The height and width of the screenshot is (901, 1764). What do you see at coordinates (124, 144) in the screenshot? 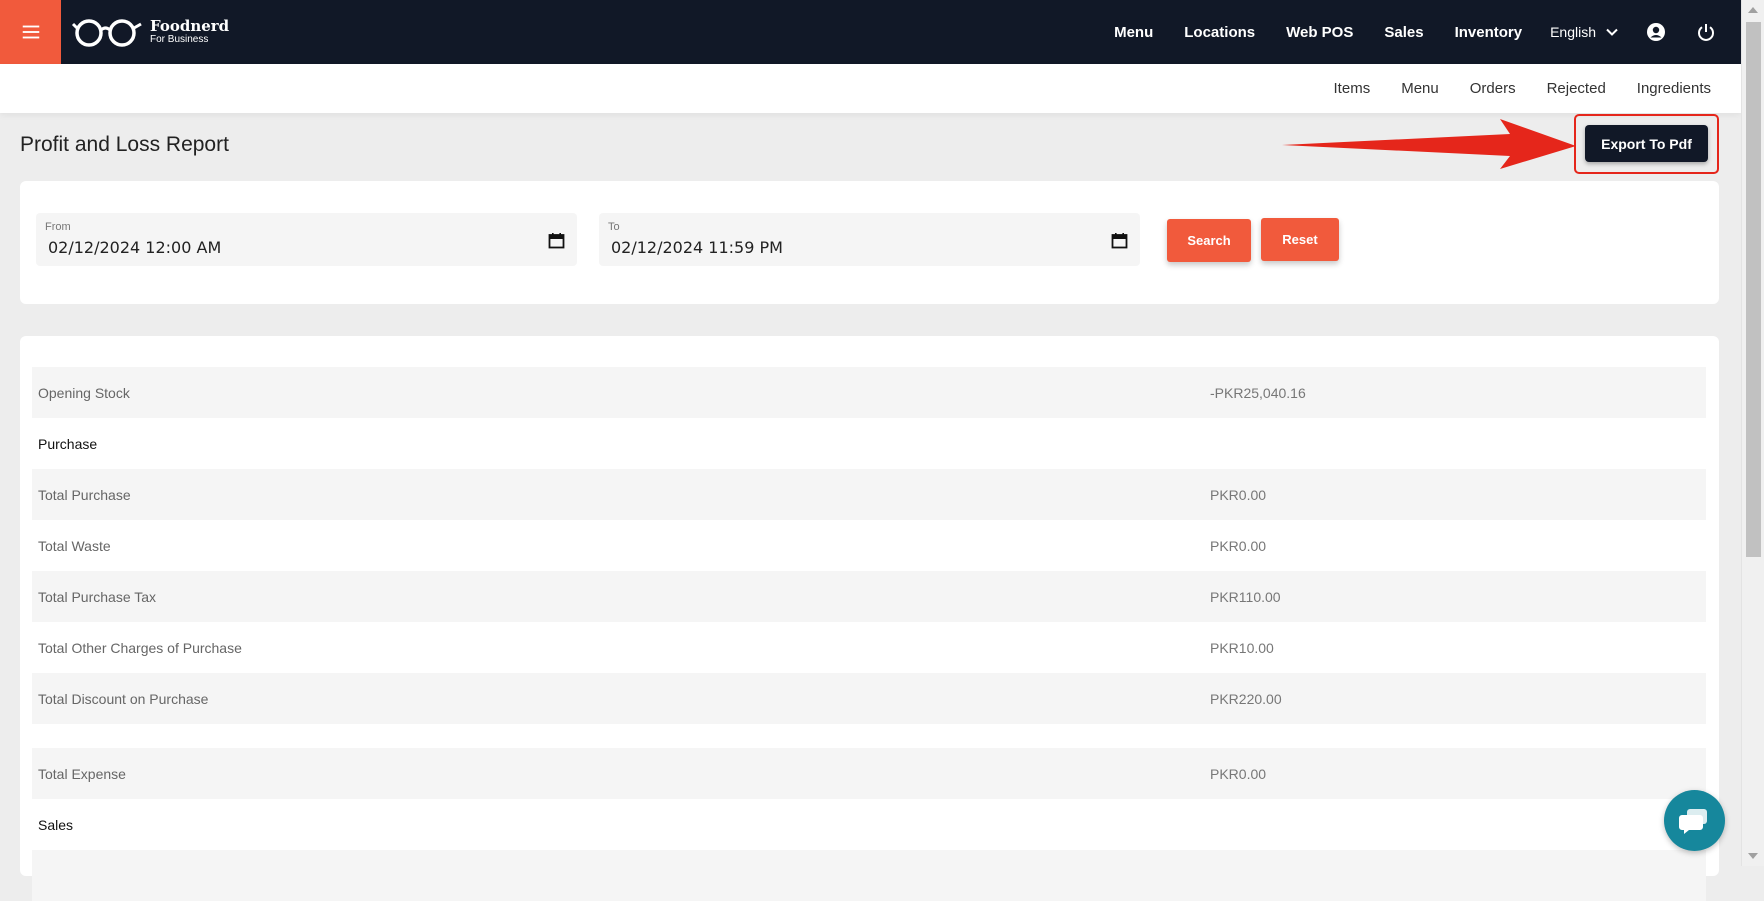
I see `page-title: Profit and Loss Report` at bounding box center [124, 144].